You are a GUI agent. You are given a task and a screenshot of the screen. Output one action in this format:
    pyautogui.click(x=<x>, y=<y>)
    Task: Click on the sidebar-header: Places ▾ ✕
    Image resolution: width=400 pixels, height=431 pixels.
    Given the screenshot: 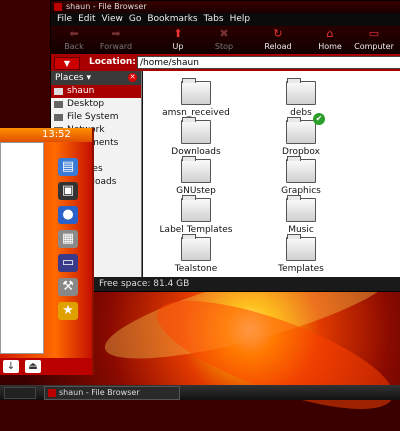 What is the action you would take?
    pyautogui.click(x=96, y=78)
    